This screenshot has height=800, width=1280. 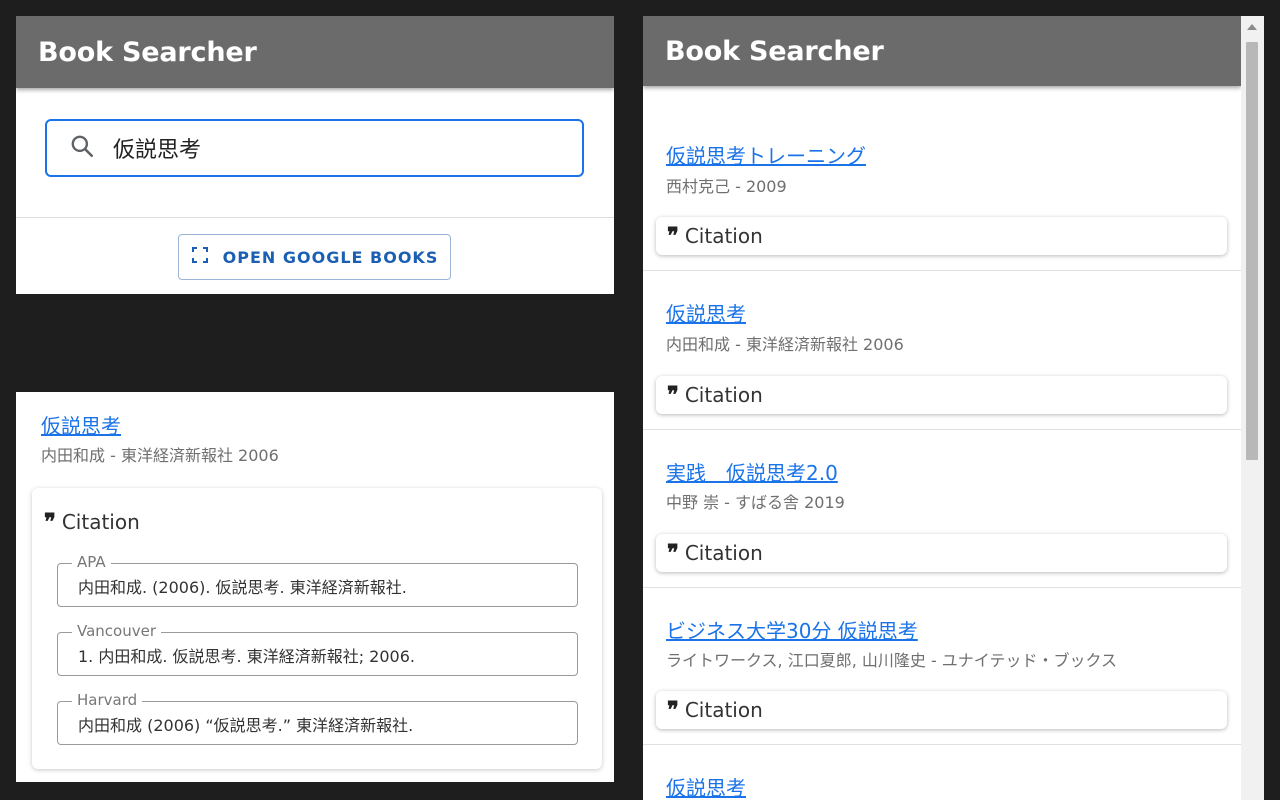 I want to click on scroll-up-arrow-icon, so click(x=1252, y=27).